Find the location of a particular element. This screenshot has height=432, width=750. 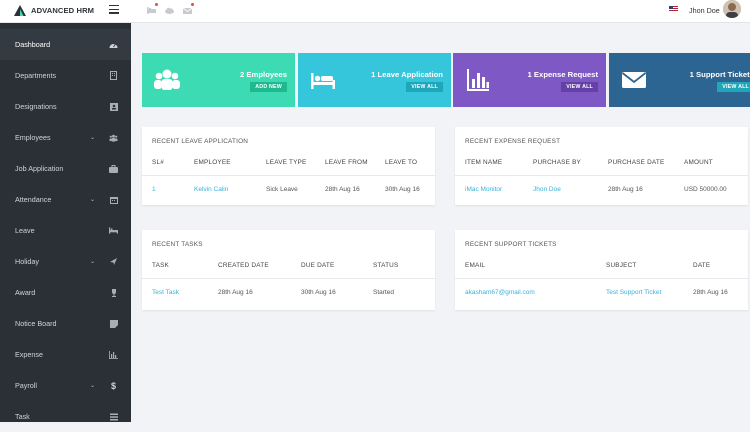

column-header: ITEM NAME is located at coordinates (484, 162).